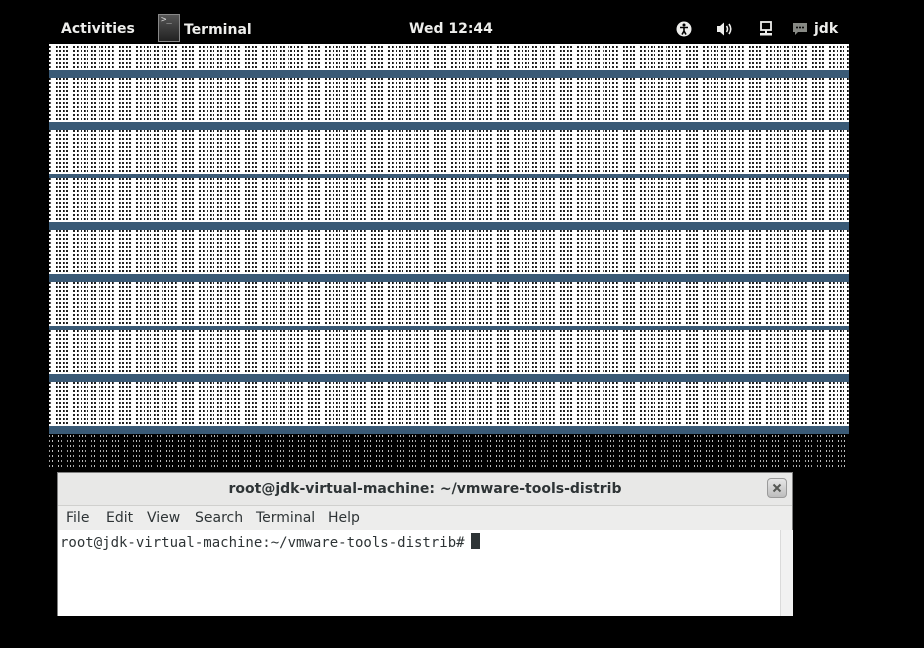 Image resolution: width=924 pixels, height=648 pixels. I want to click on garbled-text-strip, so click(449, 452).